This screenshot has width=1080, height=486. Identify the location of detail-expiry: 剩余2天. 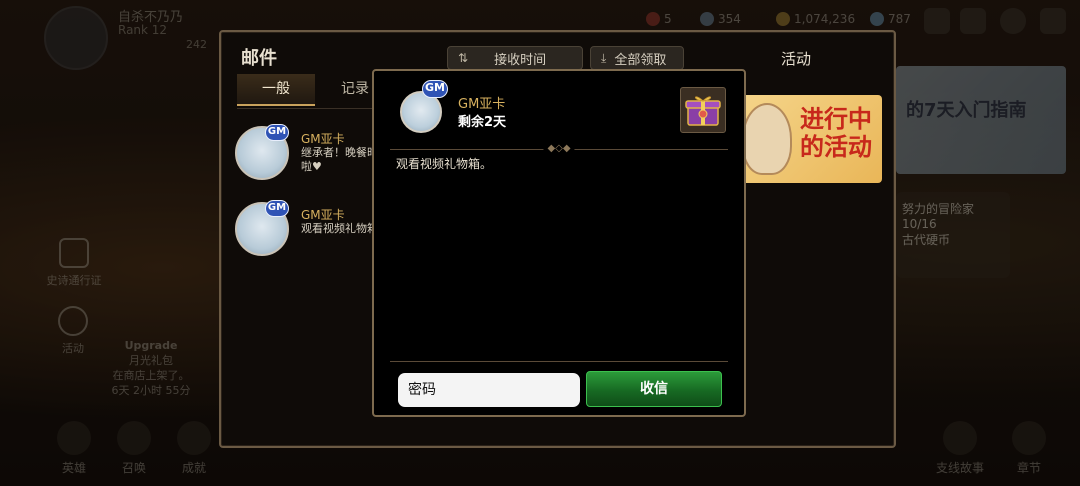
(482, 122).